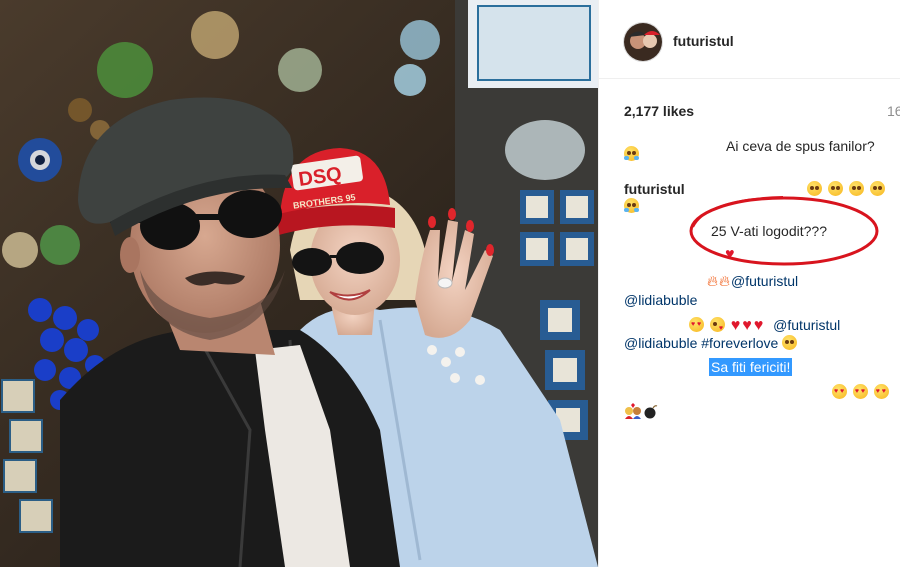 The image size is (900, 567). What do you see at coordinates (751, 367) in the screenshot?
I see `selected-congrats-text: Sa fiti fericiti!` at bounding box center [751, 367].